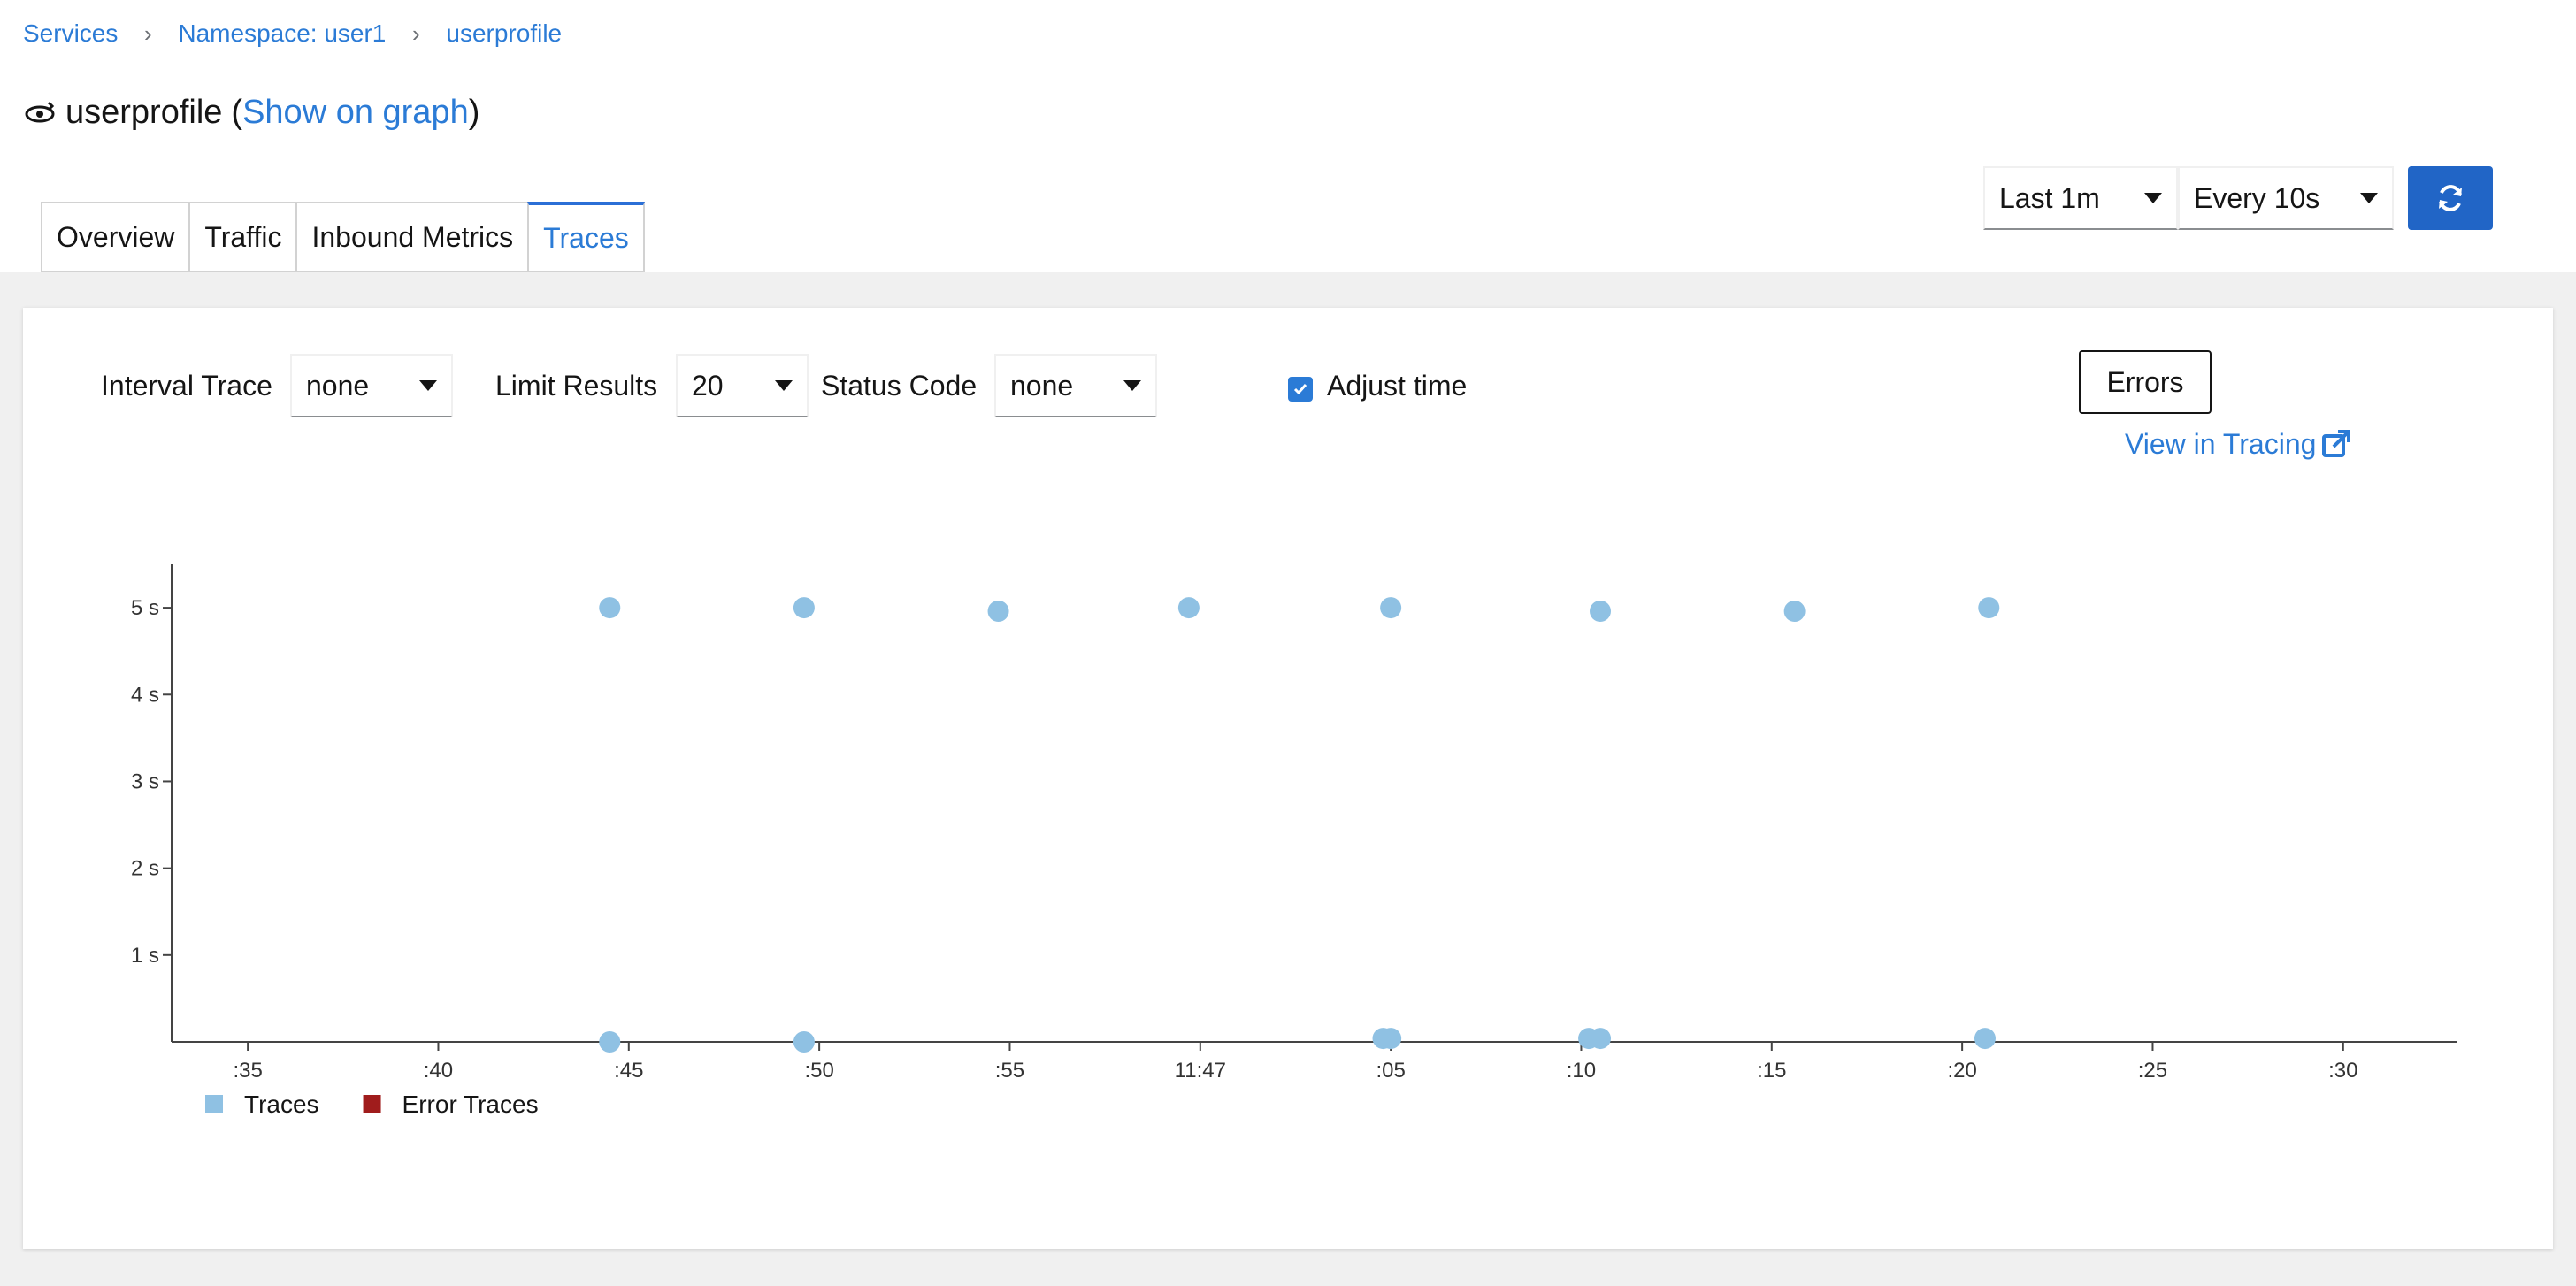  I want to click on title-paren-close: ), so click(474, 112).